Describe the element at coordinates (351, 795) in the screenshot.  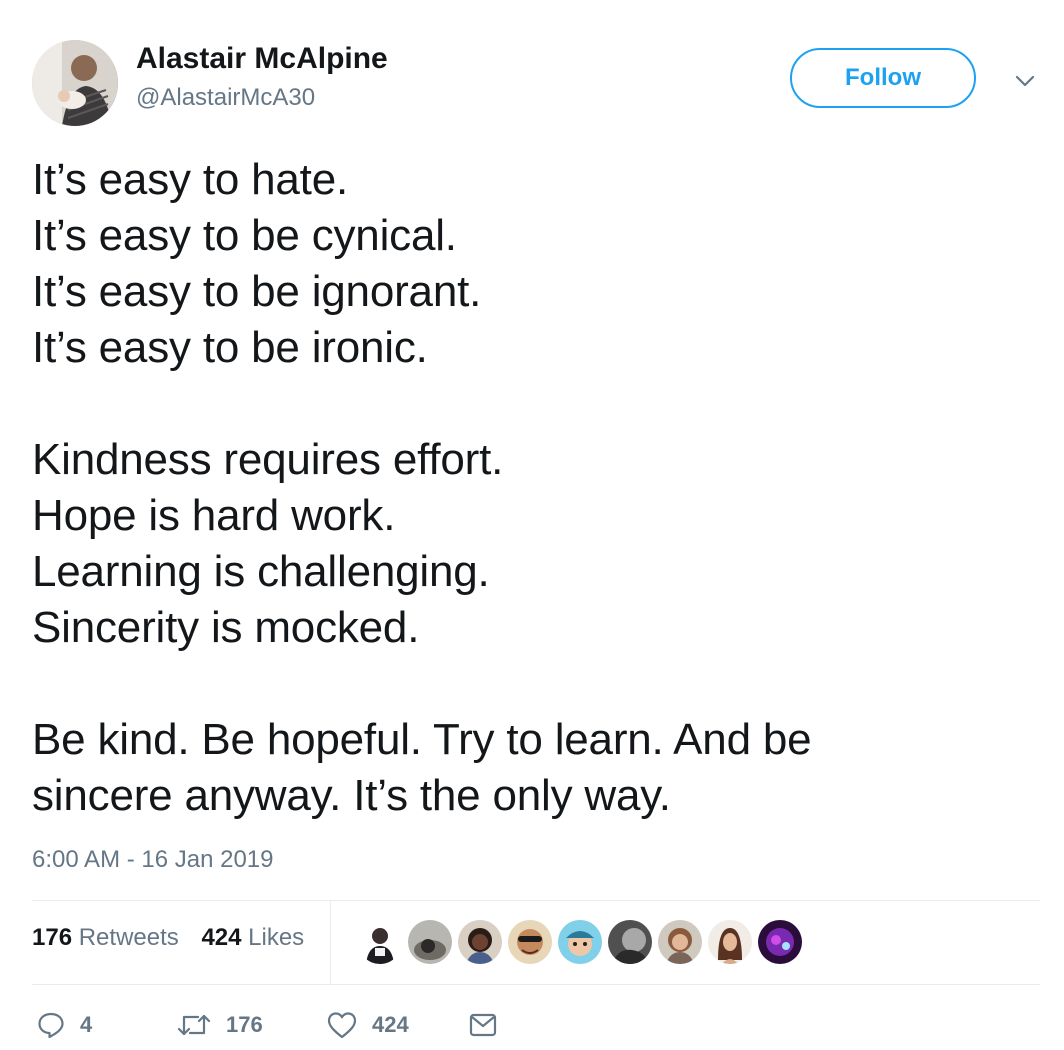
I see `tweet-line: sincere anyway. It’s the only way.` at that location.